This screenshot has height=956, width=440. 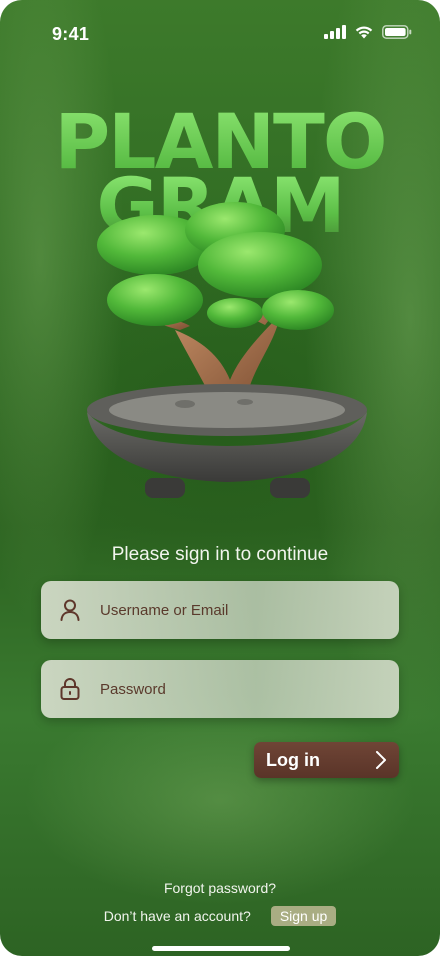 I want to click on battery-icon, so click(x=397, y=32).